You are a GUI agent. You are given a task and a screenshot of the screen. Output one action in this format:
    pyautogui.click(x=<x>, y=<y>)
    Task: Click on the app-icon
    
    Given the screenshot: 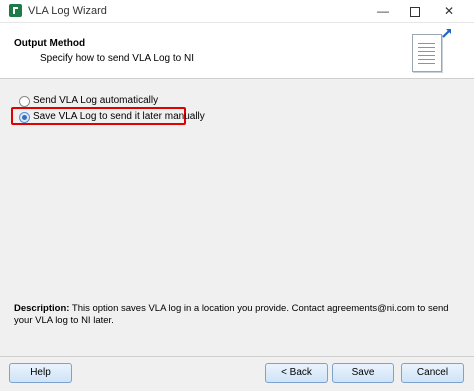 What is the action you would take?
    pyautogui.click(x=15, y=10)
    